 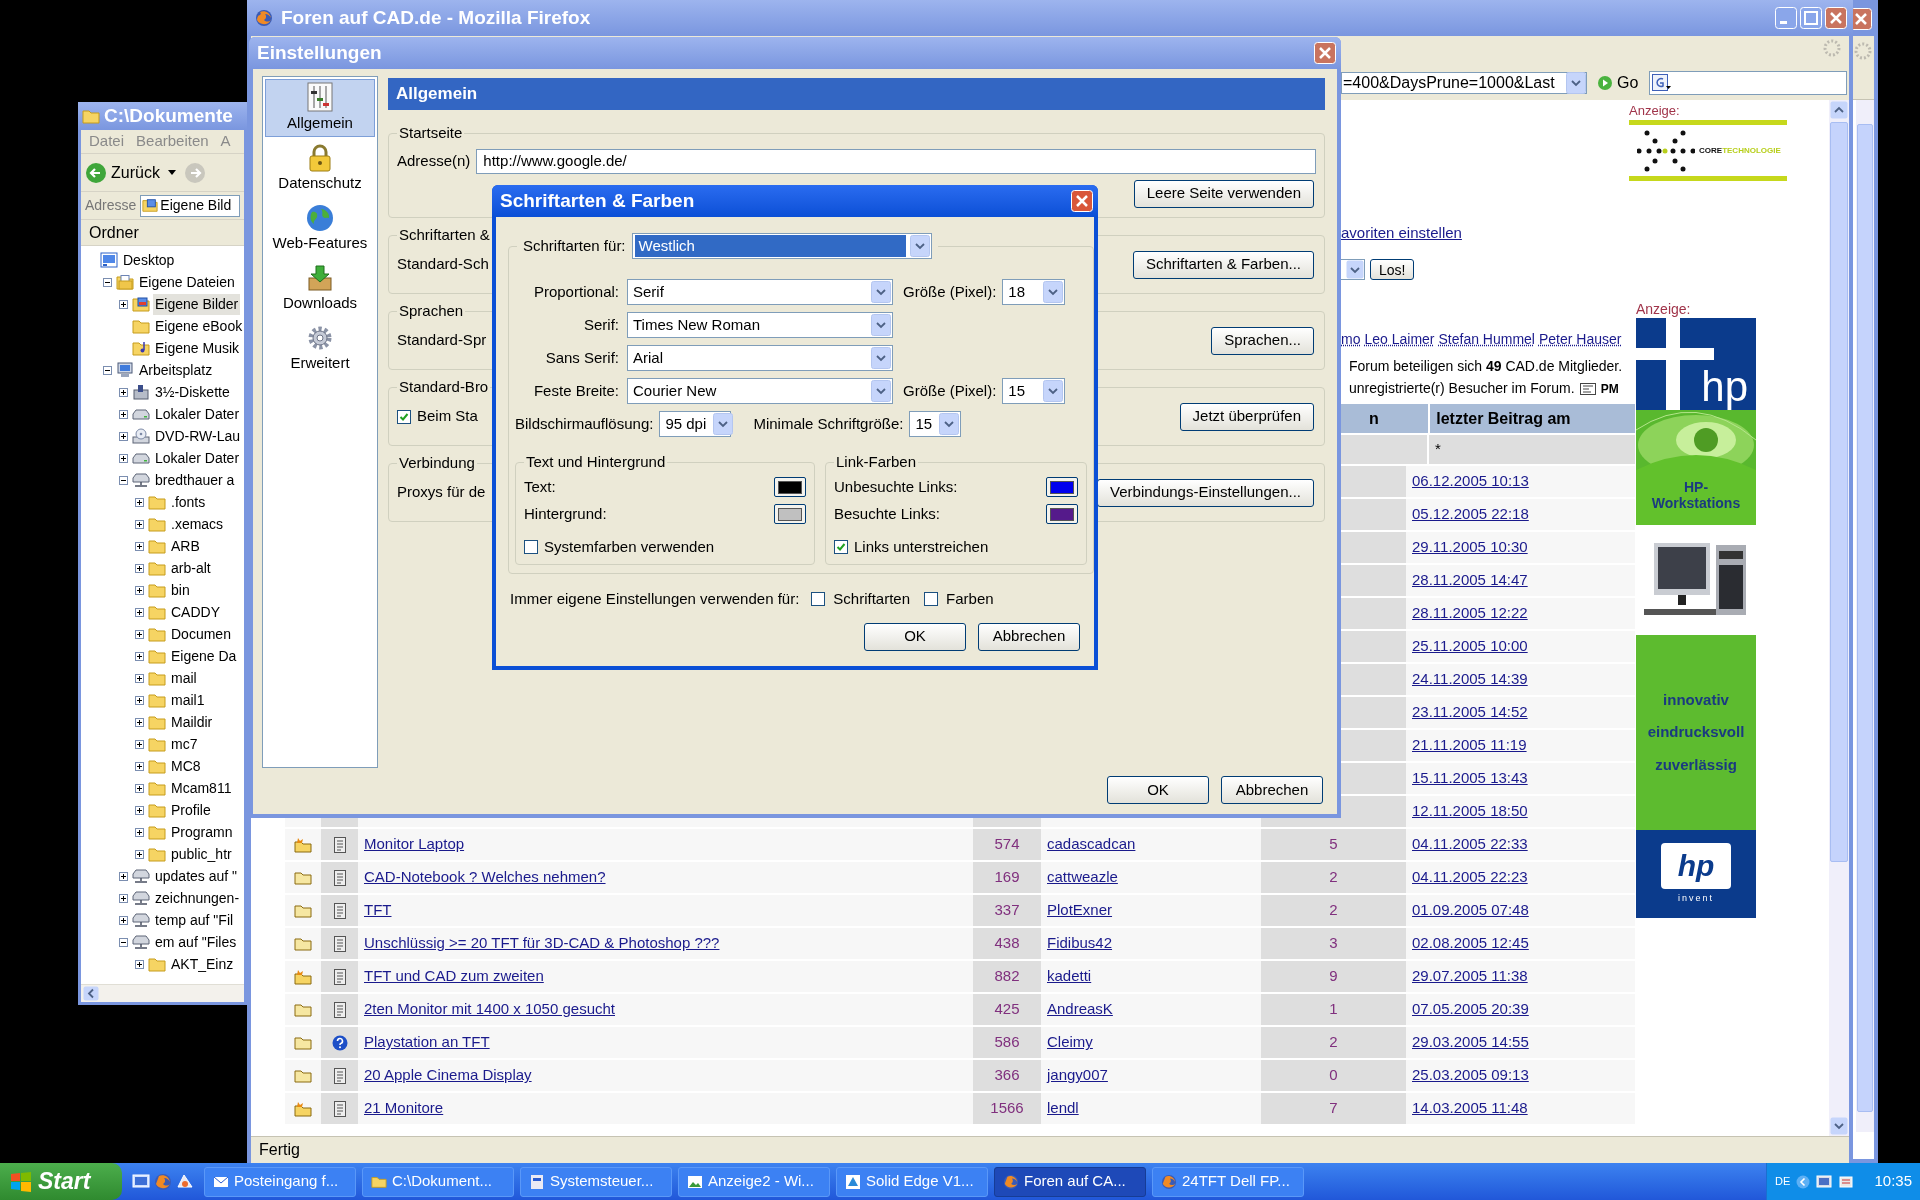 I want to click on browser-logo-icon, so click(x=163, y=1181).